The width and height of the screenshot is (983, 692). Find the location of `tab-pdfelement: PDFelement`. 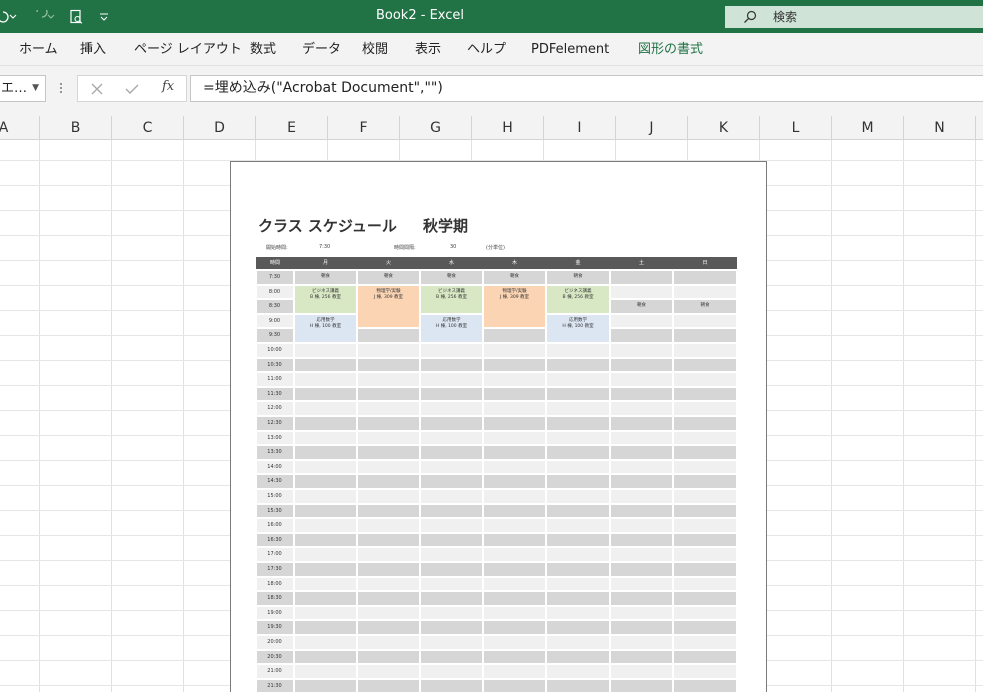

tab-pdfelement: PDFelement is located at coordinates (570, 49).